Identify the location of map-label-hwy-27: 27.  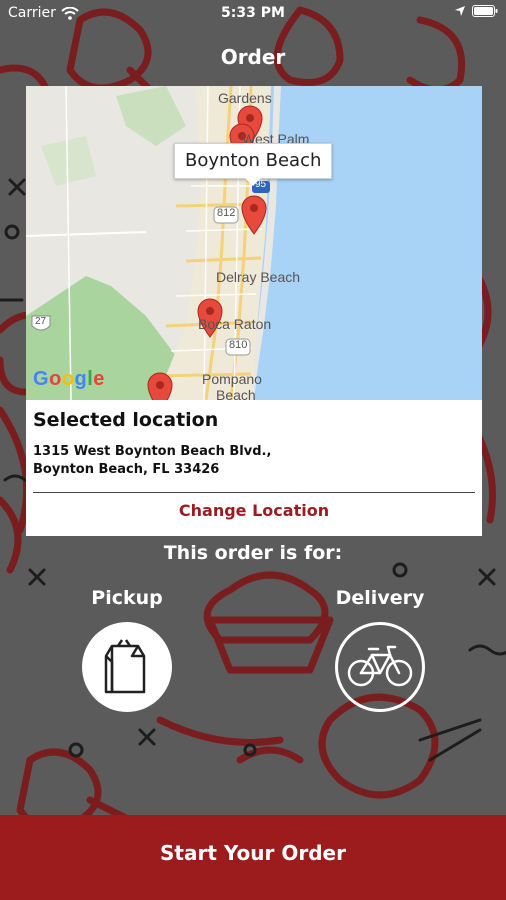
(41, 321).